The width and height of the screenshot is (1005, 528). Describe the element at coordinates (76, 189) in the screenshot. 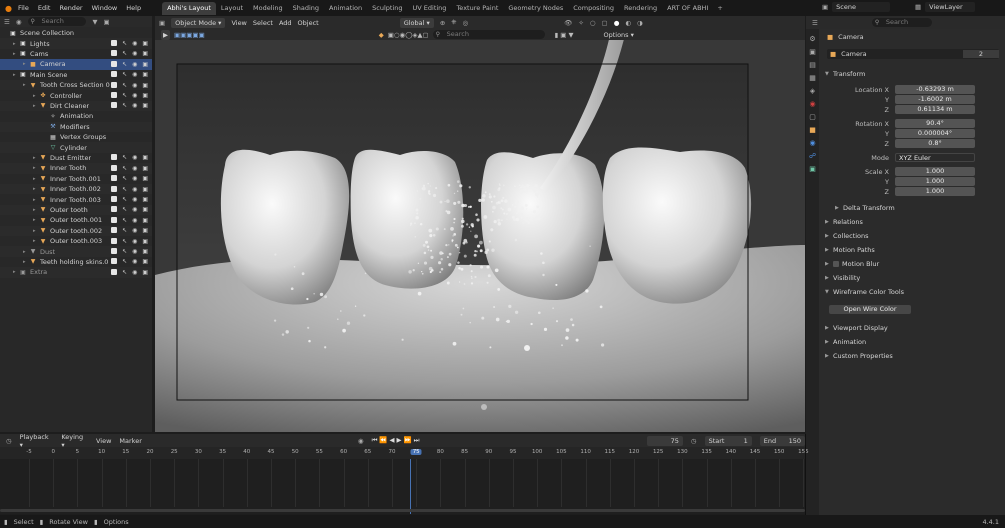

I see `outliner-row: ▸ ▼ Inner Tooth.002 ↖ ◉ ▣` at that location.